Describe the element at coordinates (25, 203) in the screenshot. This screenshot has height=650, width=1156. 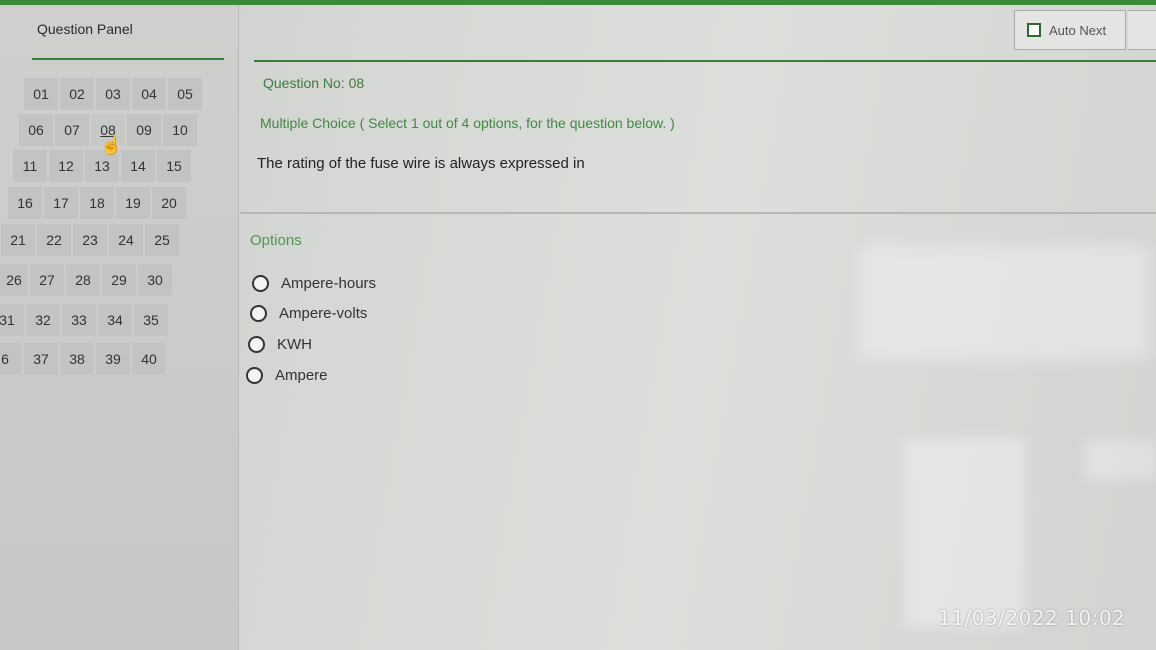
I see `question-button: 16` at that location.